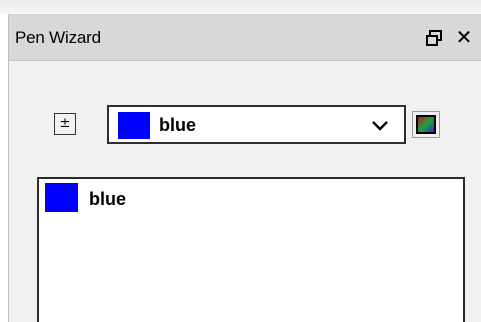 This screenshot has width=481, height=322. What do you see at coordinates (380, 125) in the screenshot?
I see `chevron-down-icon` at bounding box center [380, 125].